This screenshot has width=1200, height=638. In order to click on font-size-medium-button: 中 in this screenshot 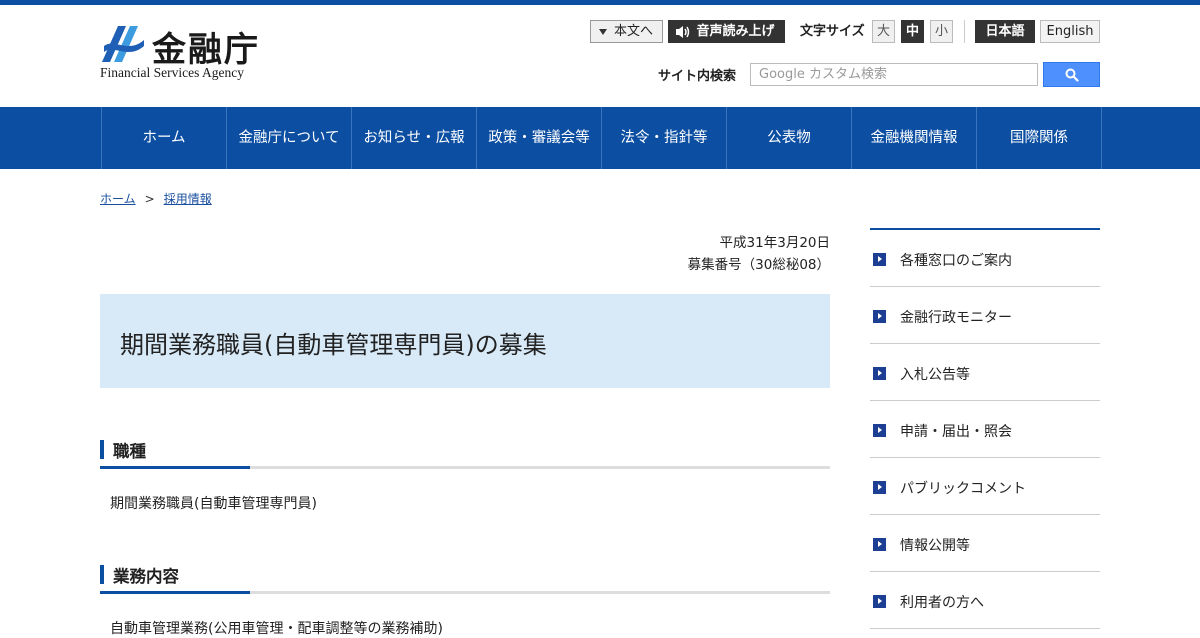, I will do `click(912, 31)`.